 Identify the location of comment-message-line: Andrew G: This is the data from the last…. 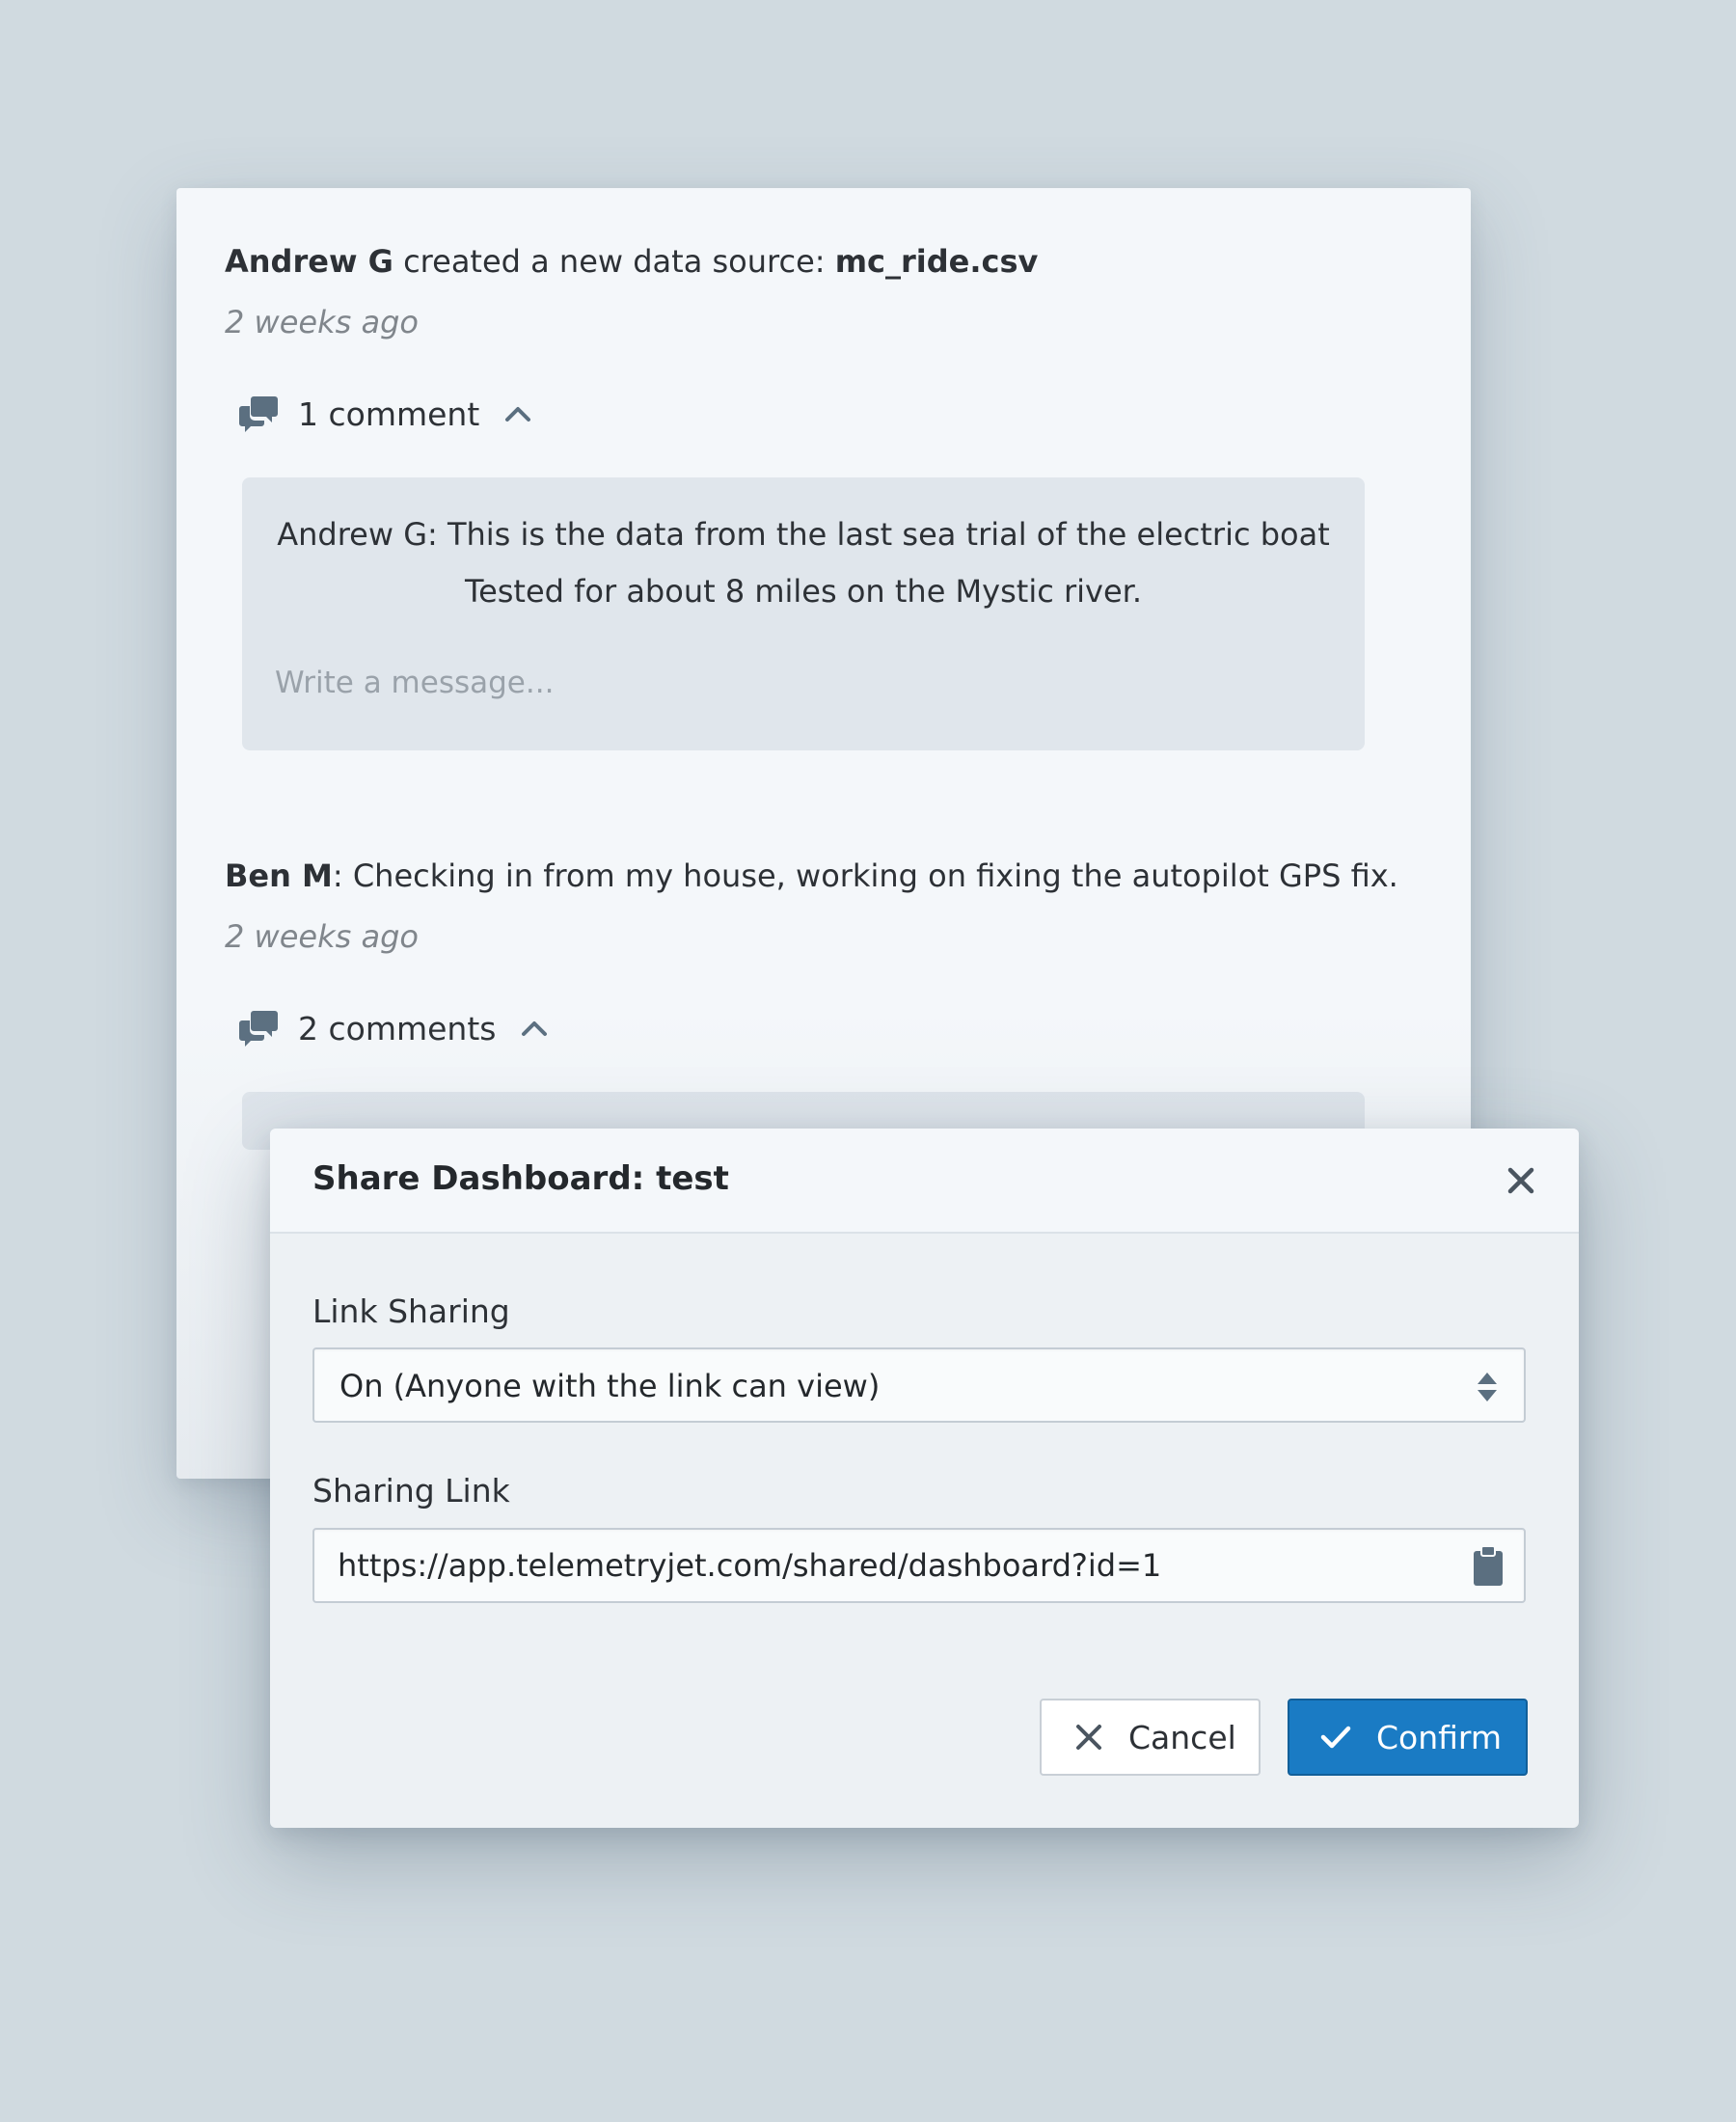
(804, 535).